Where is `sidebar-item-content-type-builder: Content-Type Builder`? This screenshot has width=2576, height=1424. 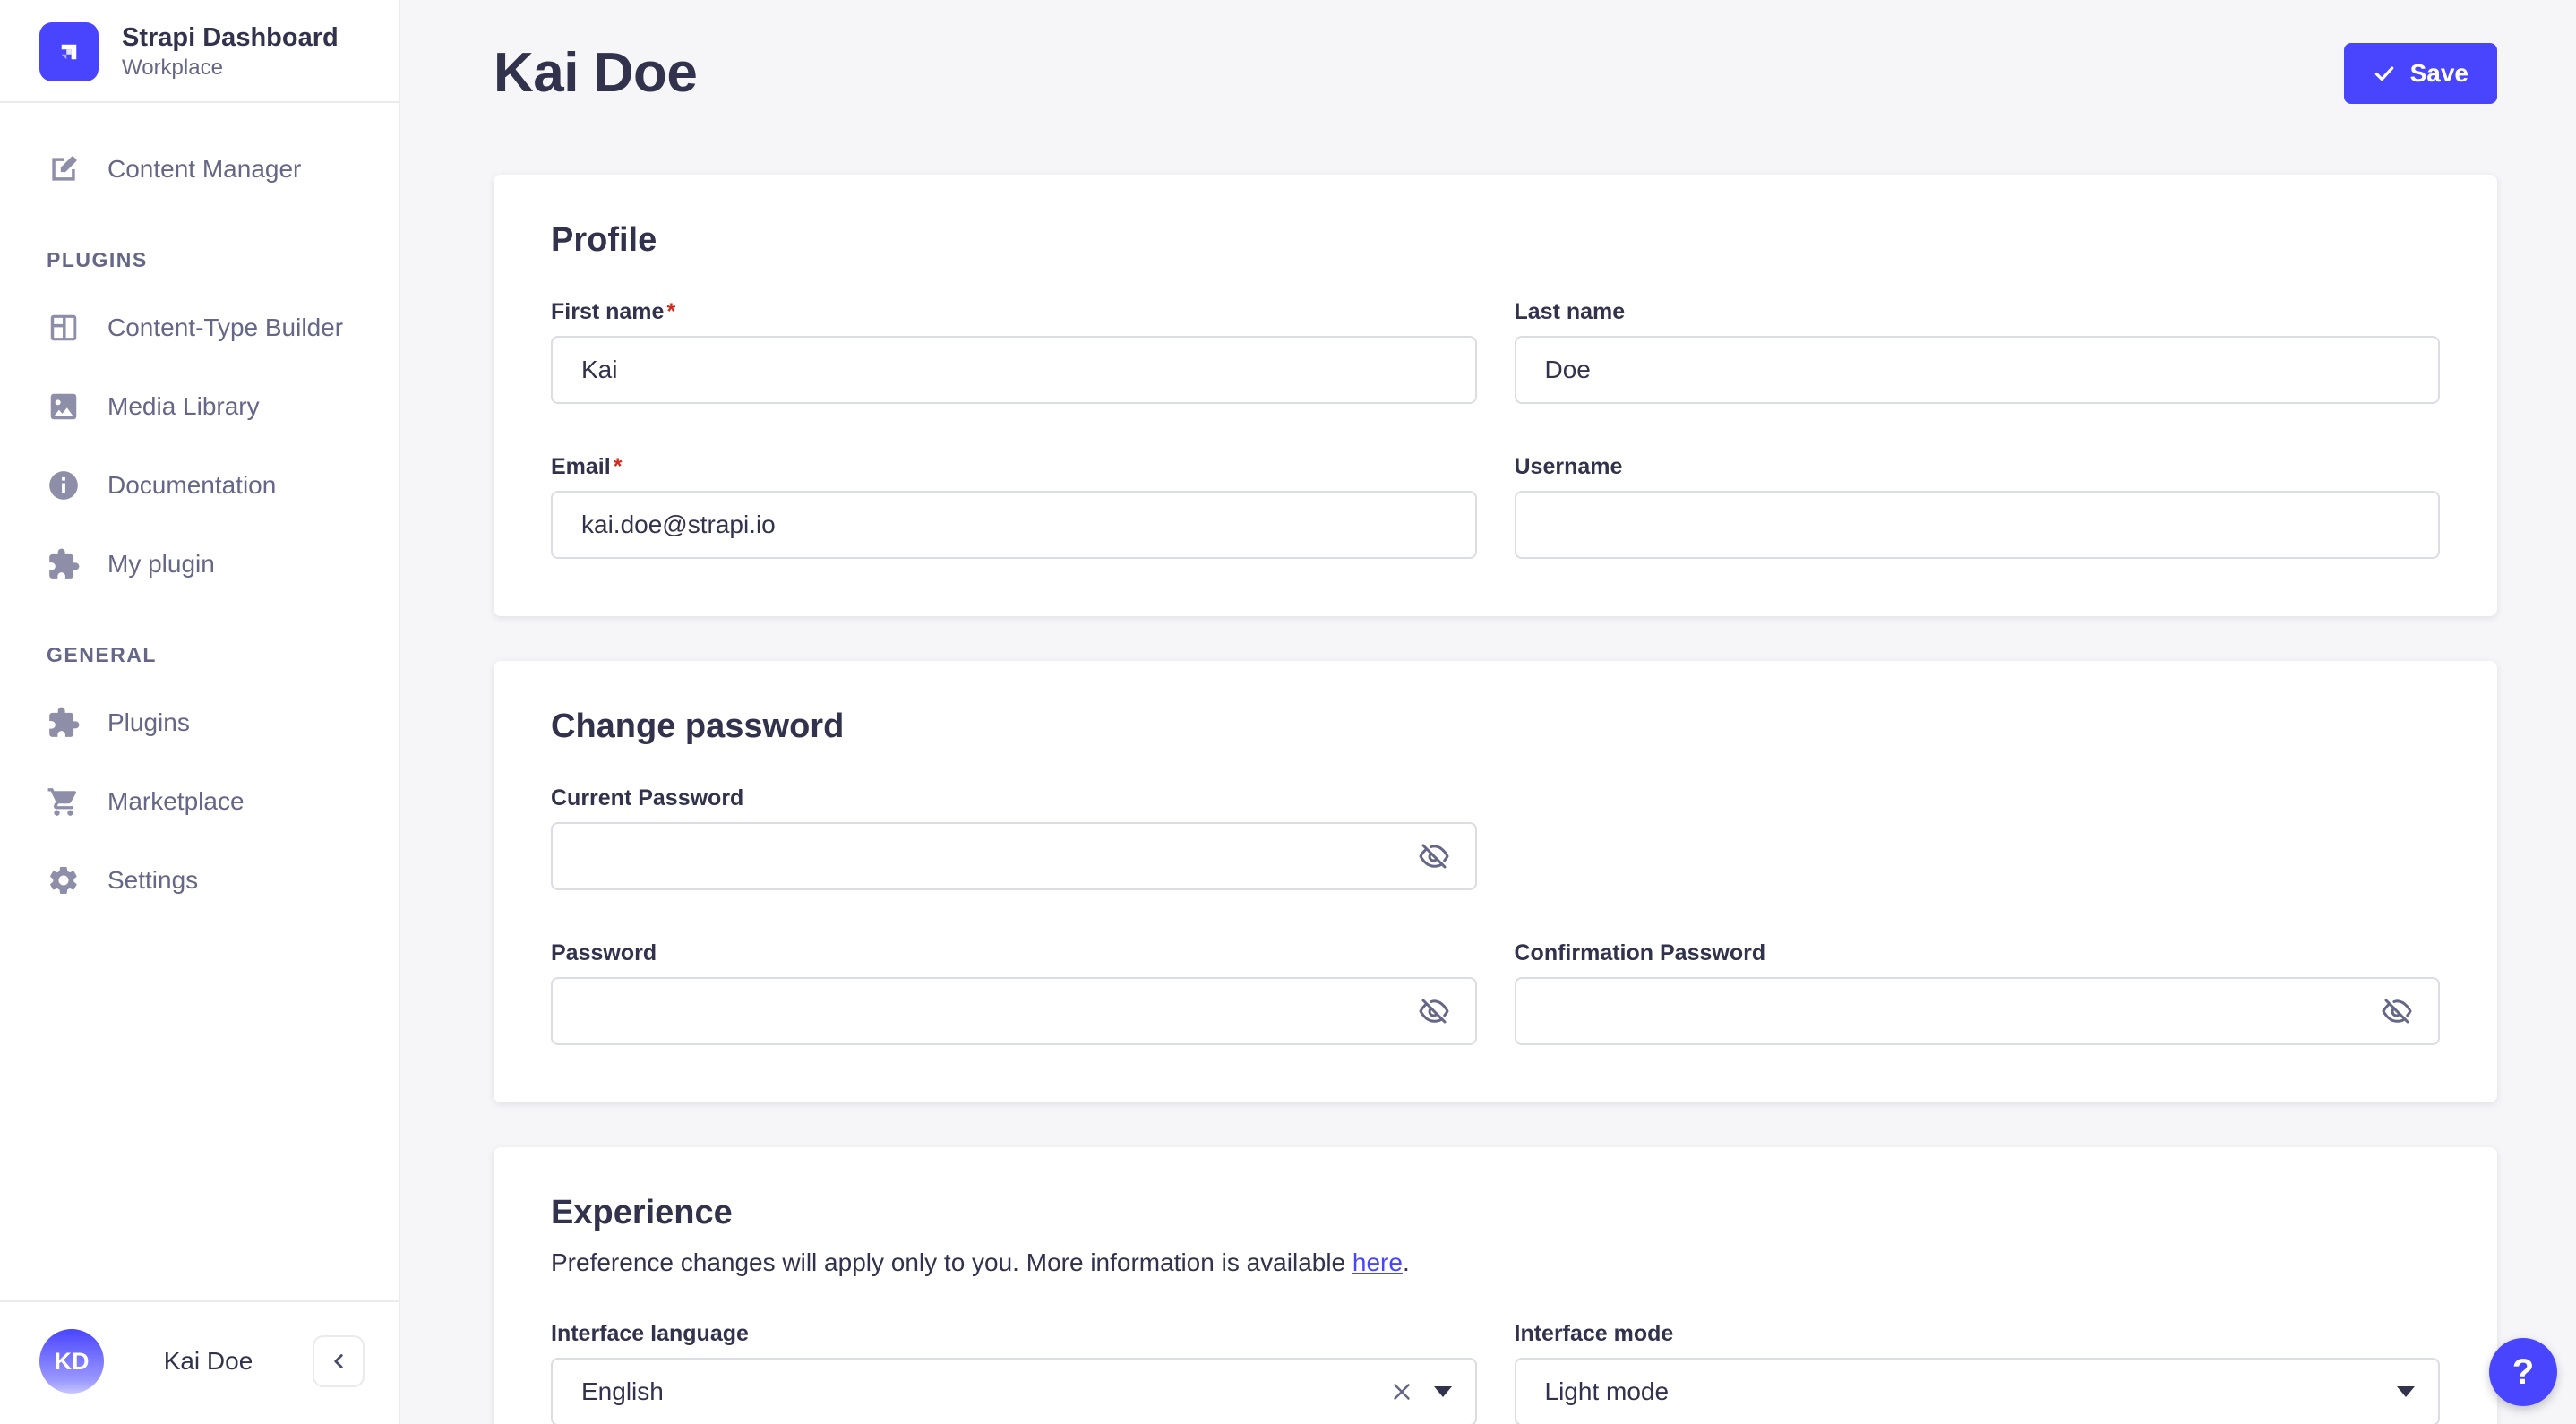 sidebar-item-content-type-builder: Content-Type Builder is located at coordinates (199, 327).